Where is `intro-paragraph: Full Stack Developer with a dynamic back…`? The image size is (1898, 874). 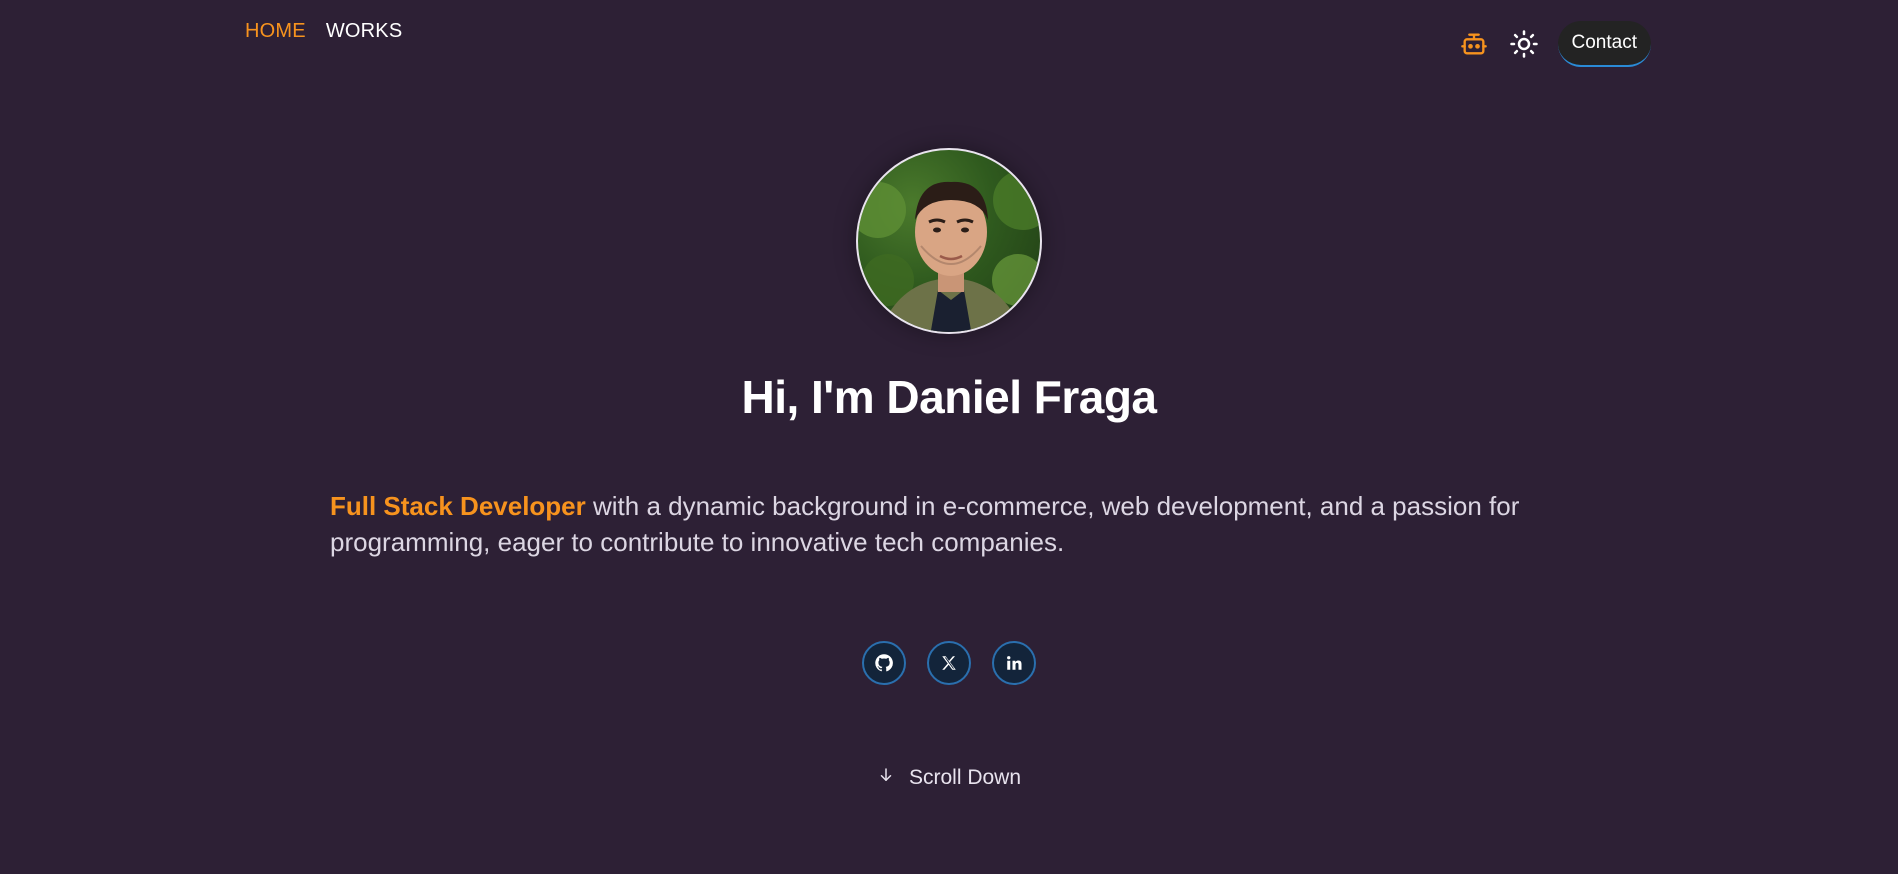 intro-paragraph: Full Stack Developer with a dynamic back… is located at coordinates (930, 524).